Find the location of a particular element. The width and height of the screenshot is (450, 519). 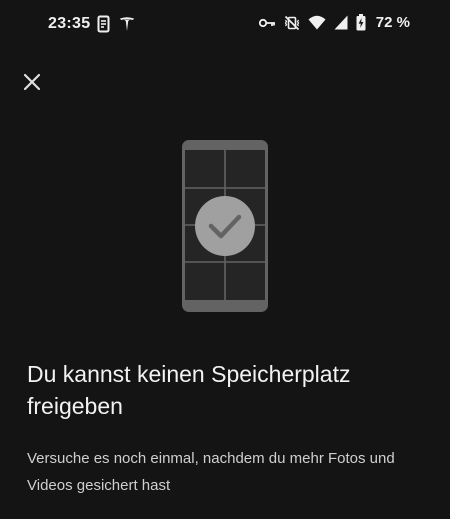

phone-check-illustration is located at coordinates (225, 226).